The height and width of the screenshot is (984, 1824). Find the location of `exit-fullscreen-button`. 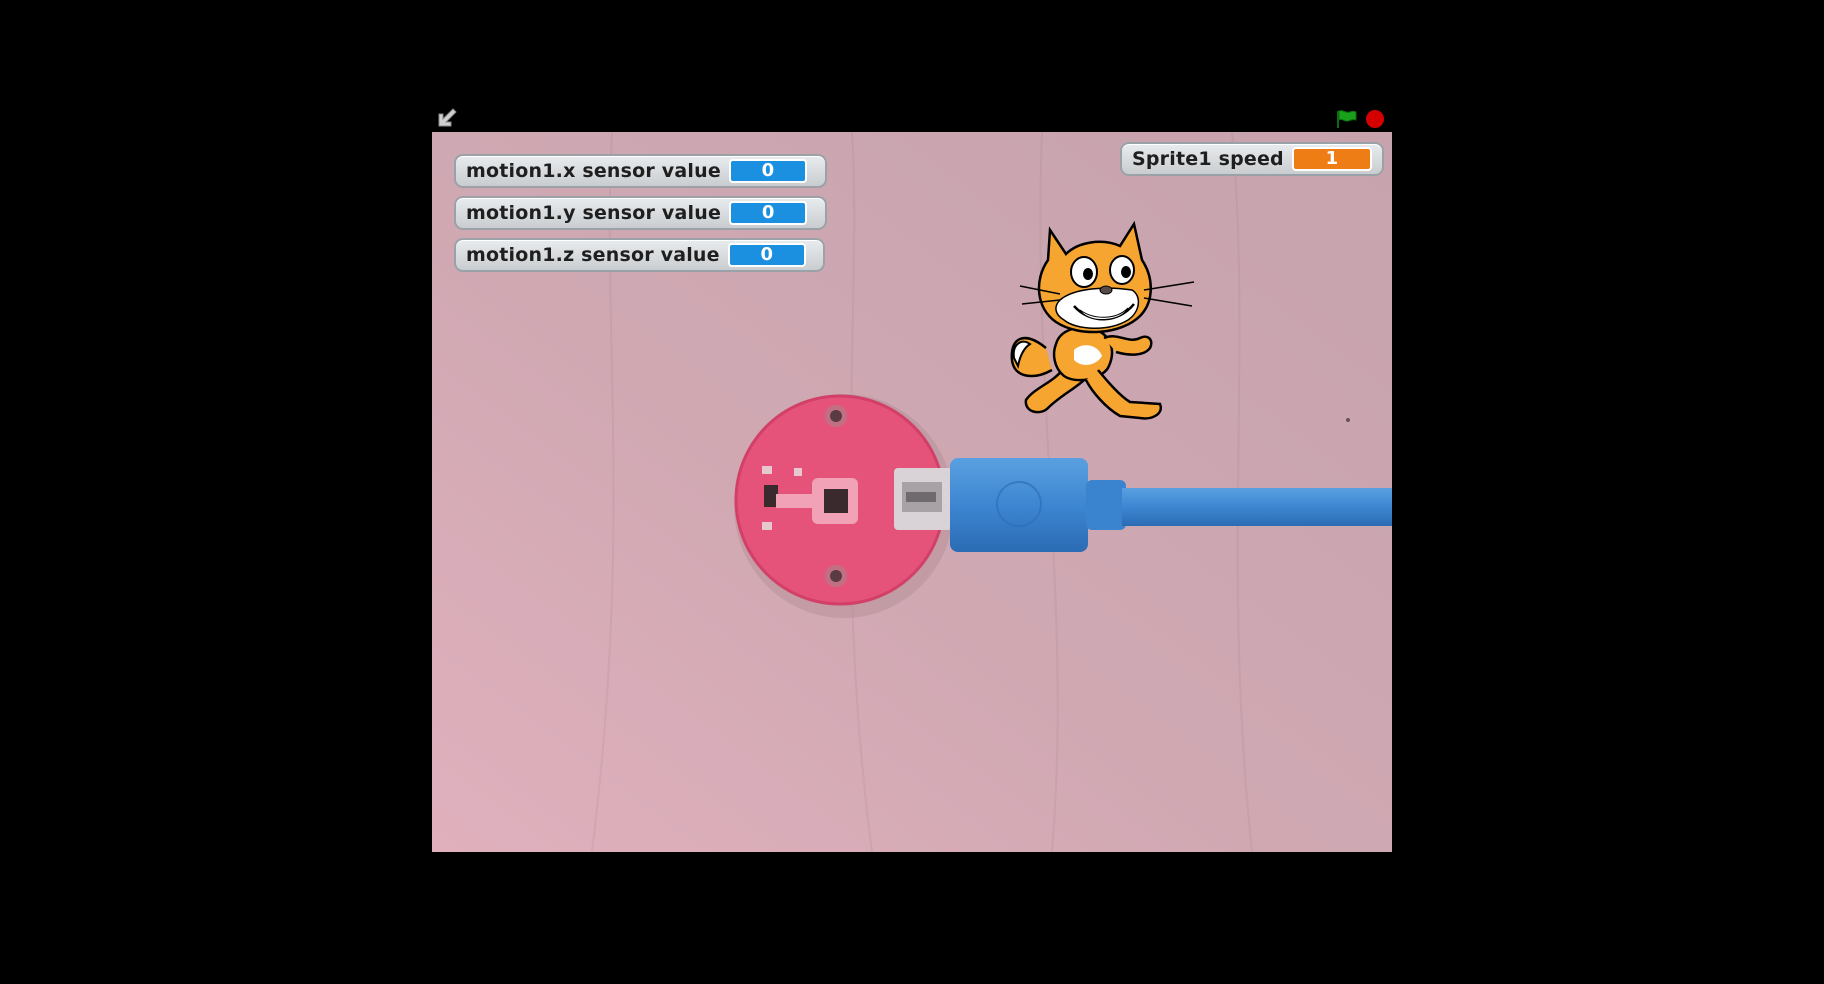

exit-fullscreen-button is located at coordinates (447, 118).